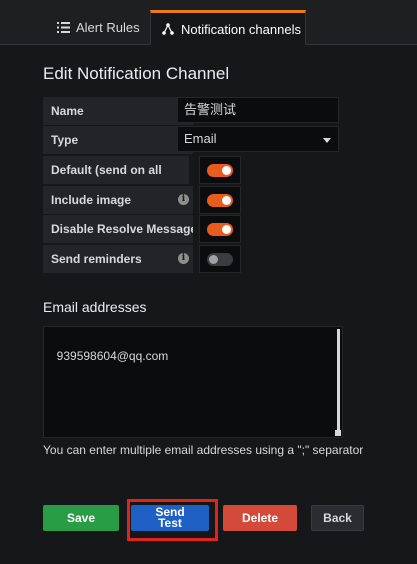 The image size is (417, 564). I want to click on type-row: Type Email, so click(191, 140).